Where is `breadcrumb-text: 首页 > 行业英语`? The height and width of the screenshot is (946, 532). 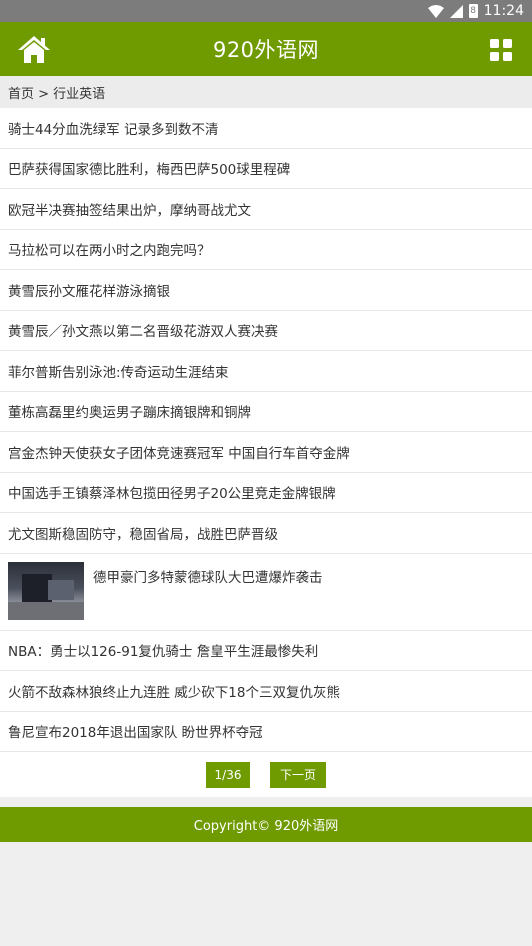 breadcrumb-text: 首页 > 行业英语 is located at coordinates (56, 92).